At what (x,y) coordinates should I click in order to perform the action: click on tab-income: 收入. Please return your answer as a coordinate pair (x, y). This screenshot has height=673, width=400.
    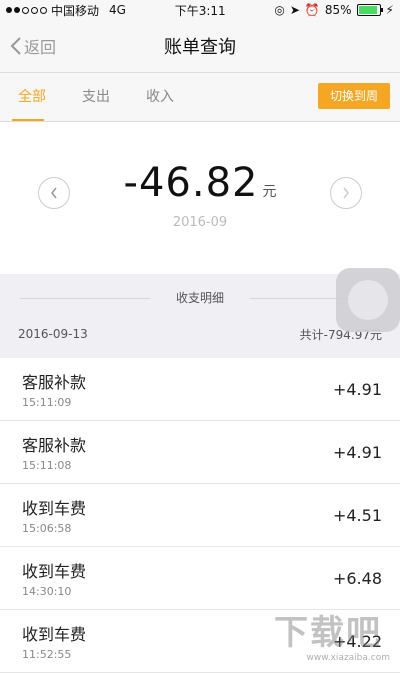
    Looking at the image, I should click on (160, 97).